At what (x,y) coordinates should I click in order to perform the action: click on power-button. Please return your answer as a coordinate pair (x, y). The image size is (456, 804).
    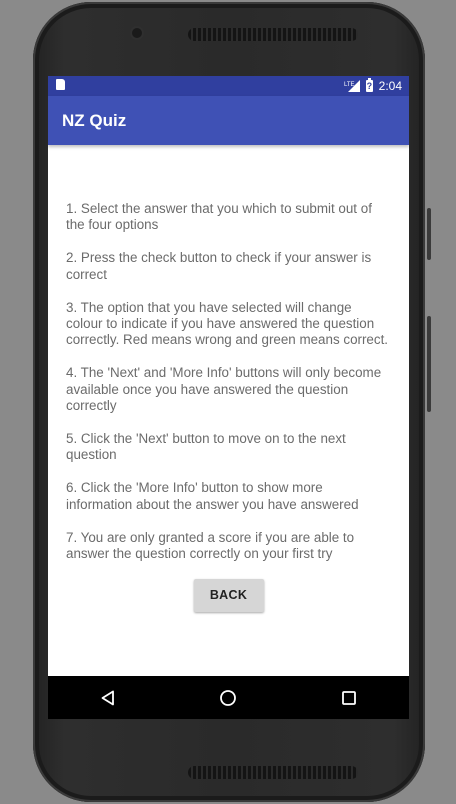
    Looking at the image, I should click on (429, 364).